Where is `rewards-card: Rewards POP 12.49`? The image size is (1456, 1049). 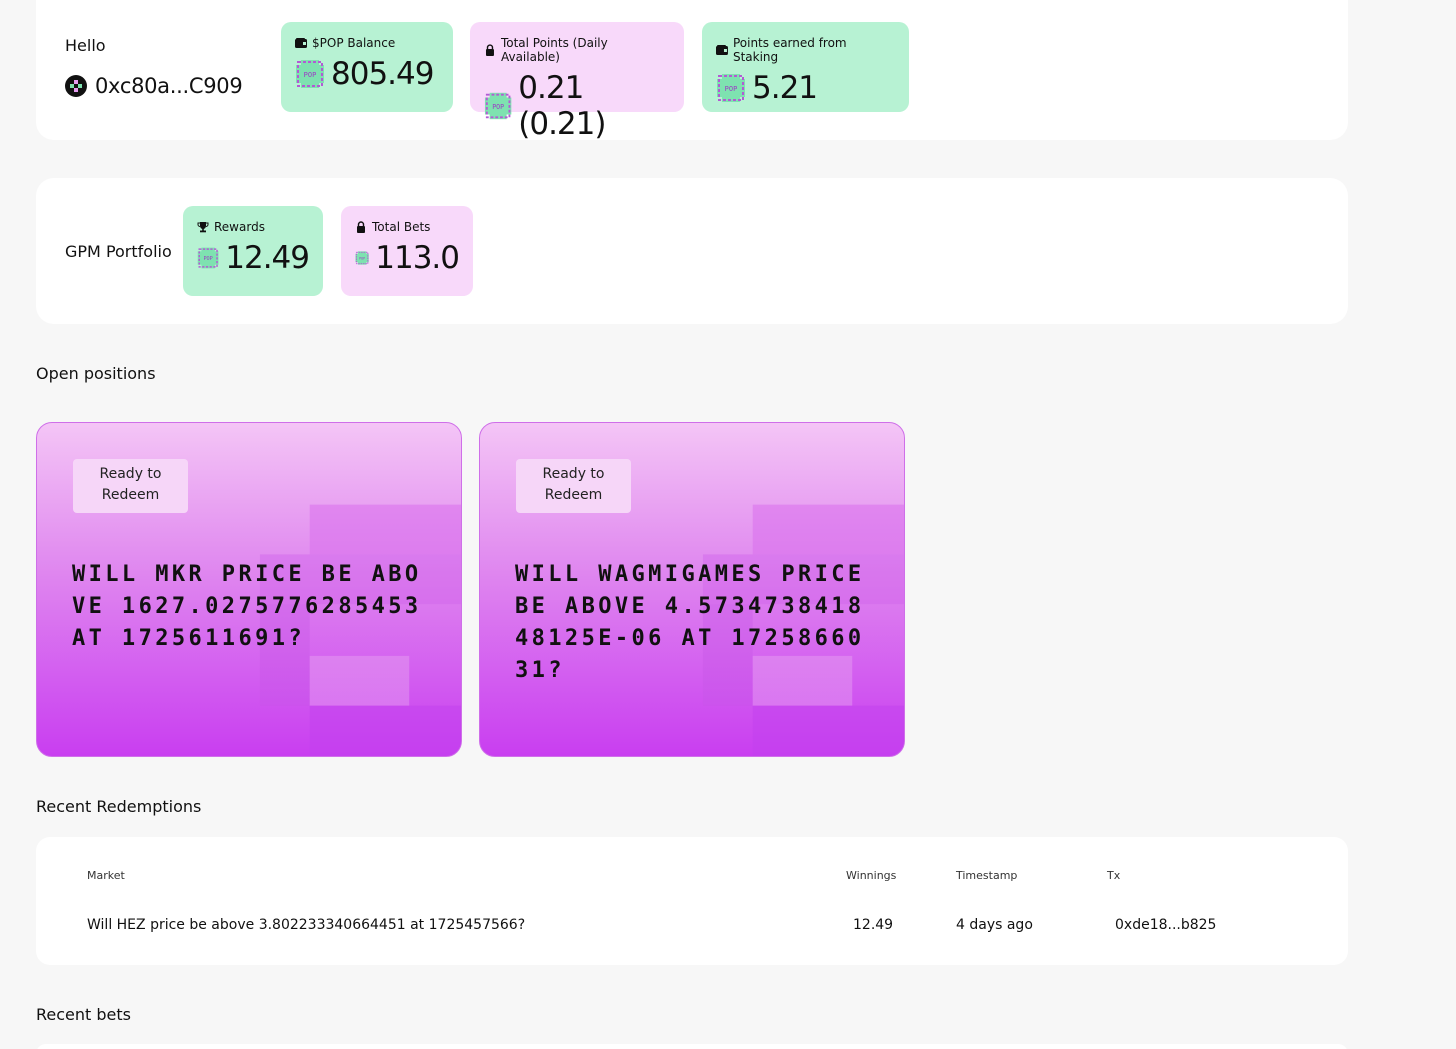 rewards-card: Rewards POP 12.49 is located at coordinates (253, 251).